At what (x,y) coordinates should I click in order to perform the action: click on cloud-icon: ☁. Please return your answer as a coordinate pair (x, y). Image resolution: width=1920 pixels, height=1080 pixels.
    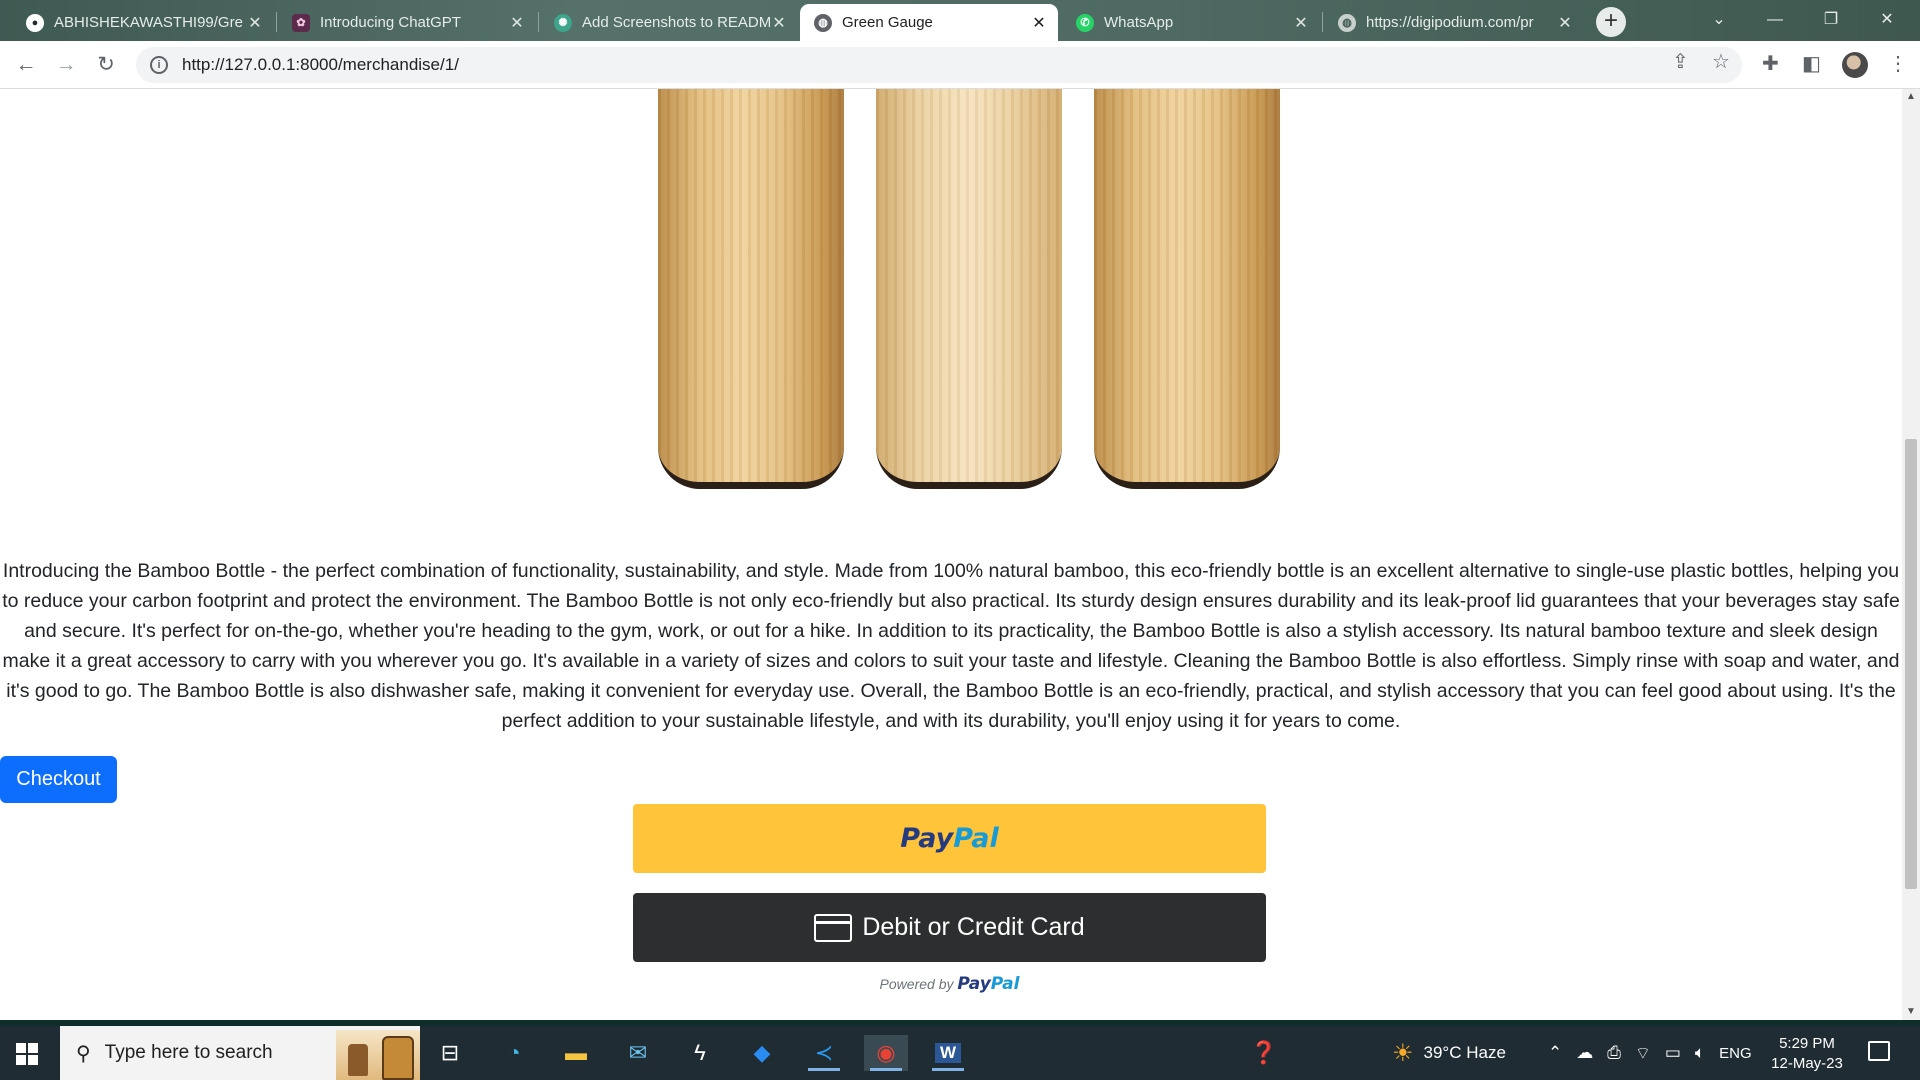
    Looking at the image, I should click on (1584, 1053).